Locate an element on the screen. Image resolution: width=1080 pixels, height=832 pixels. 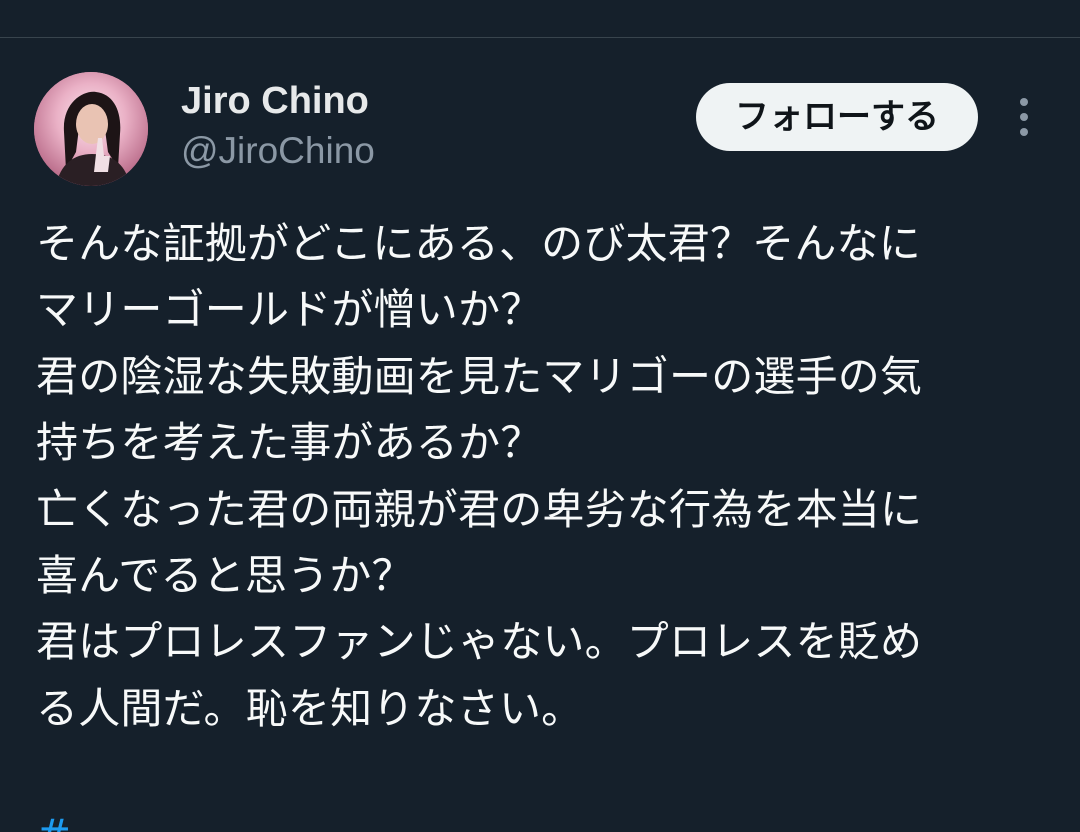
tweet-line: 君はプロレスファンじゃない。プロレスを貶め is located at coordinates (479, 642).